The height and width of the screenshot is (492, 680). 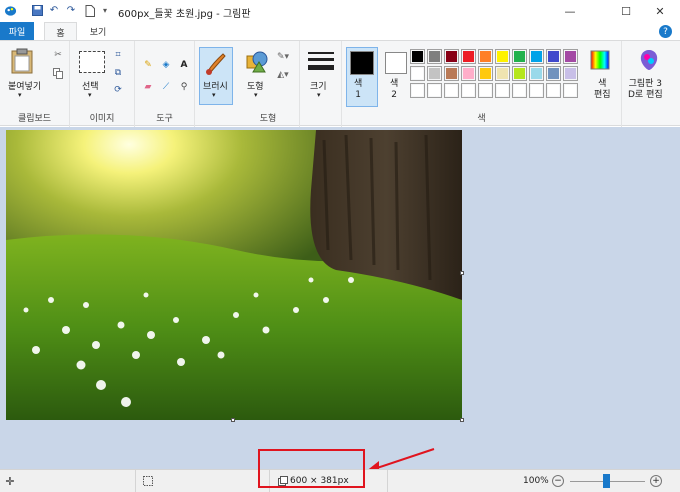 What do you see at coordinates (626, 11) in the screenshot?
I see `maximize-icon: ☐` at bounding box center [626, 11].